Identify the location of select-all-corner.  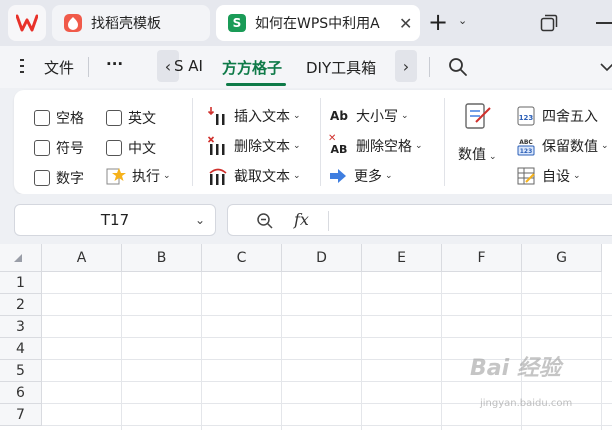
(21, 258).